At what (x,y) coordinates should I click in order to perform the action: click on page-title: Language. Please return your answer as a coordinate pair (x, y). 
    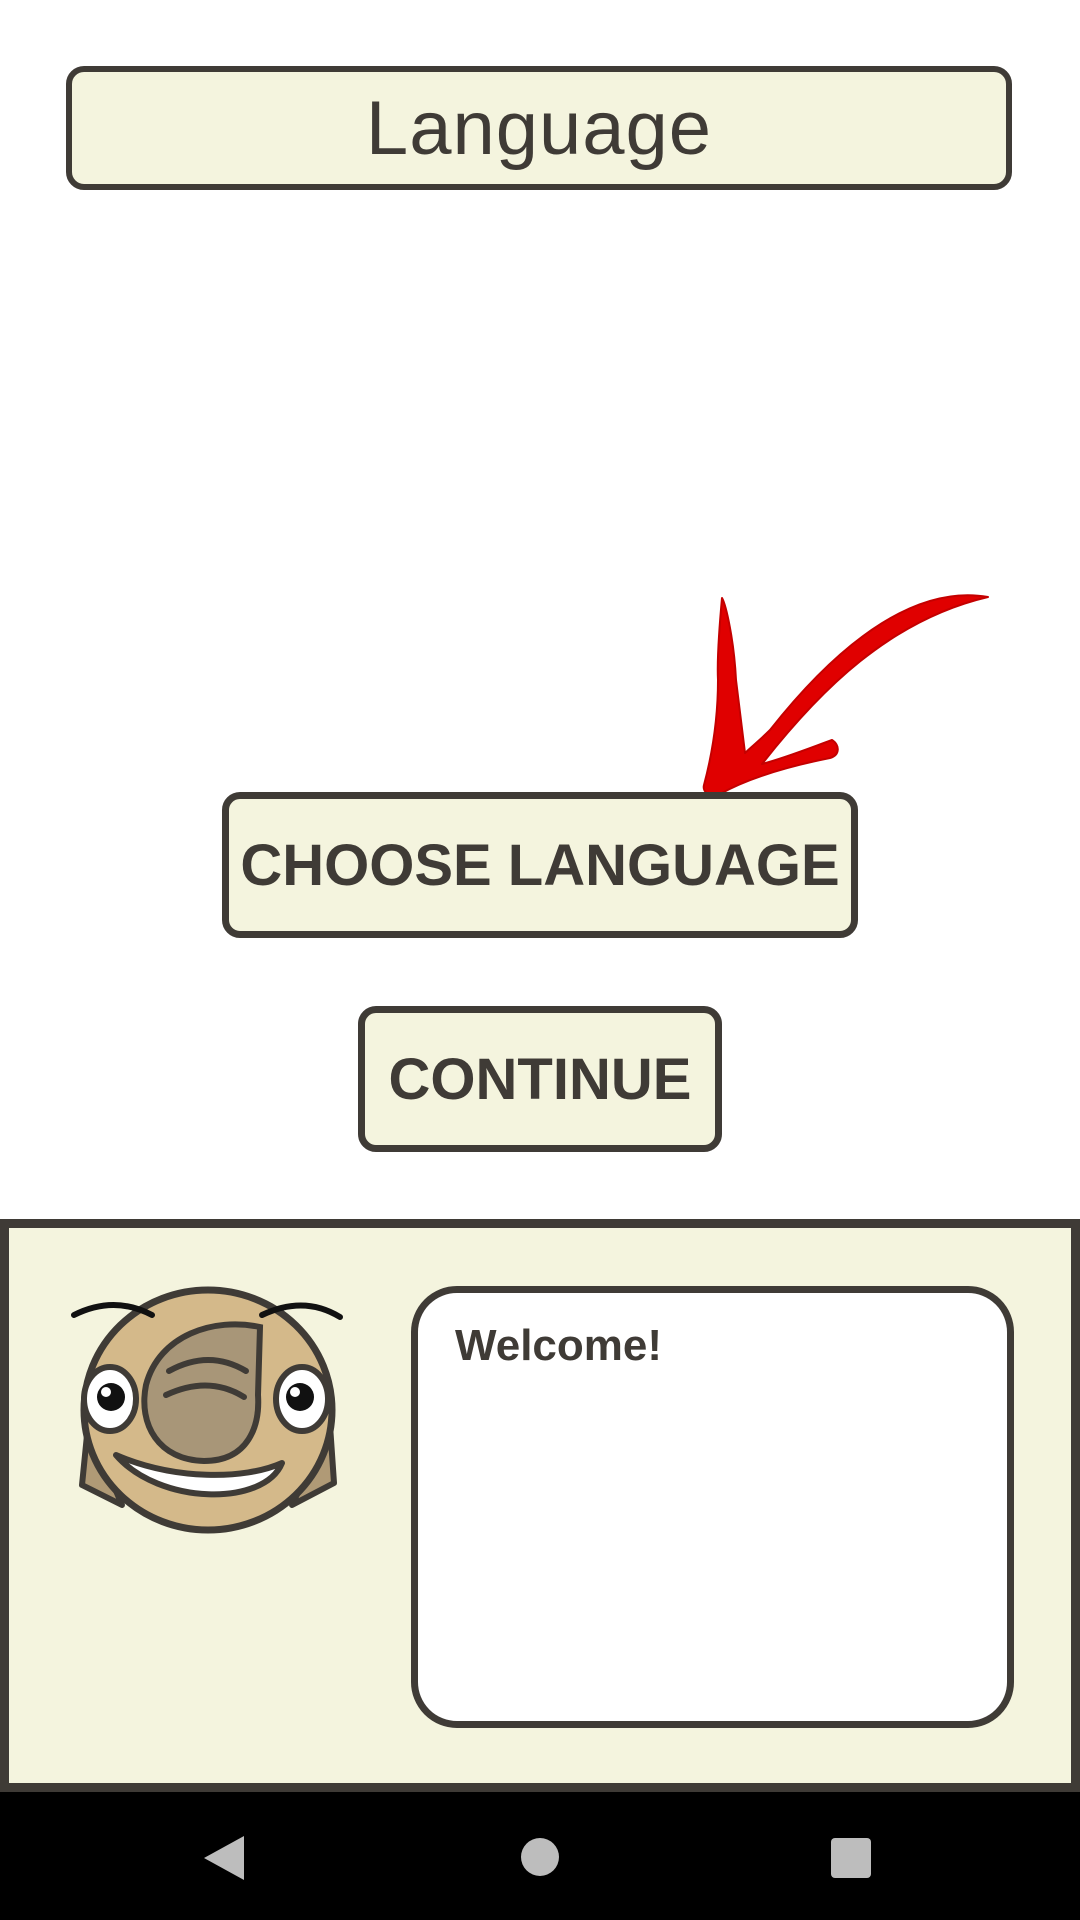
    Looking at the image, I should click on (539, 128).